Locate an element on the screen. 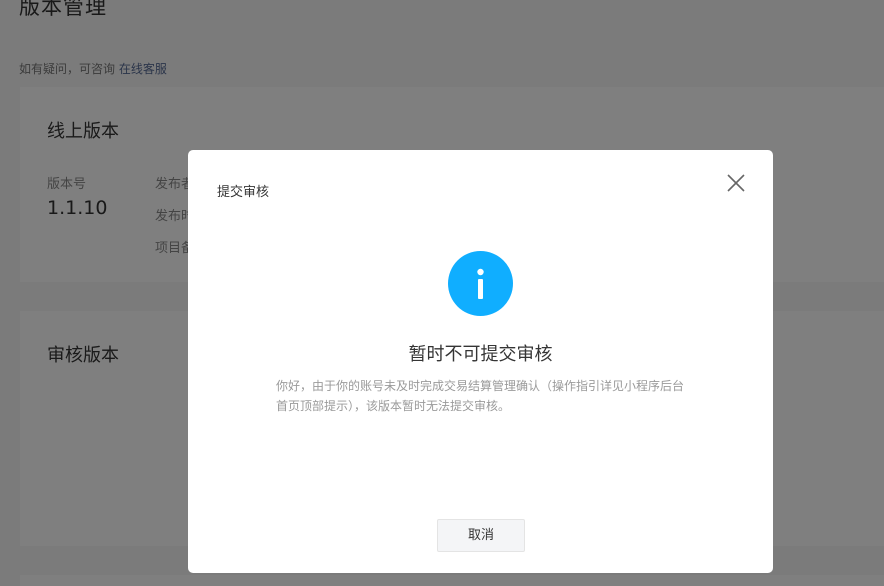  dialog-heading: 暂时不可提交审核 is located at coordinates (480, 354).